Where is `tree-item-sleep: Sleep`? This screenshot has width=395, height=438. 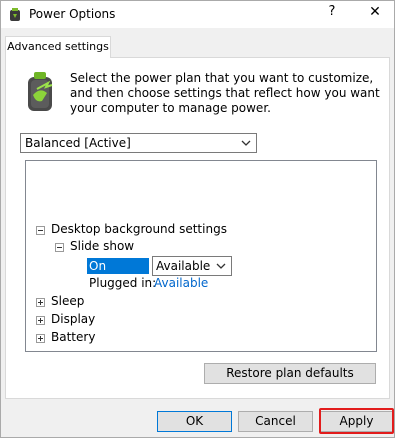
tree-item-sleep: Sleep is located at coordinates (67, 301).